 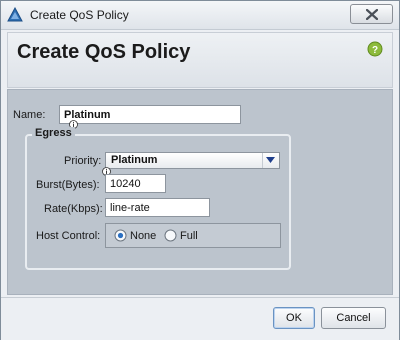 I want to click on radio-full-label: Full, so click(x=189, y=236).